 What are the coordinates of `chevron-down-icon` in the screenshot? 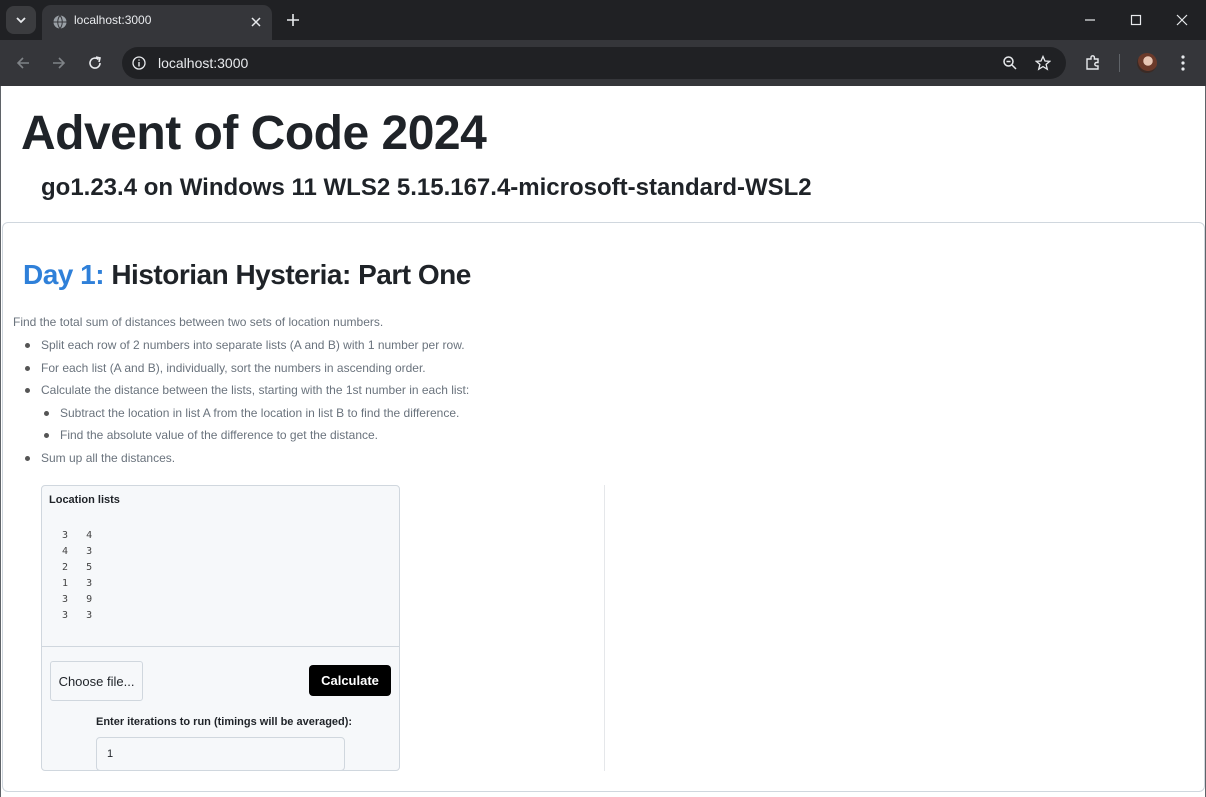 It's located at (21, 20).